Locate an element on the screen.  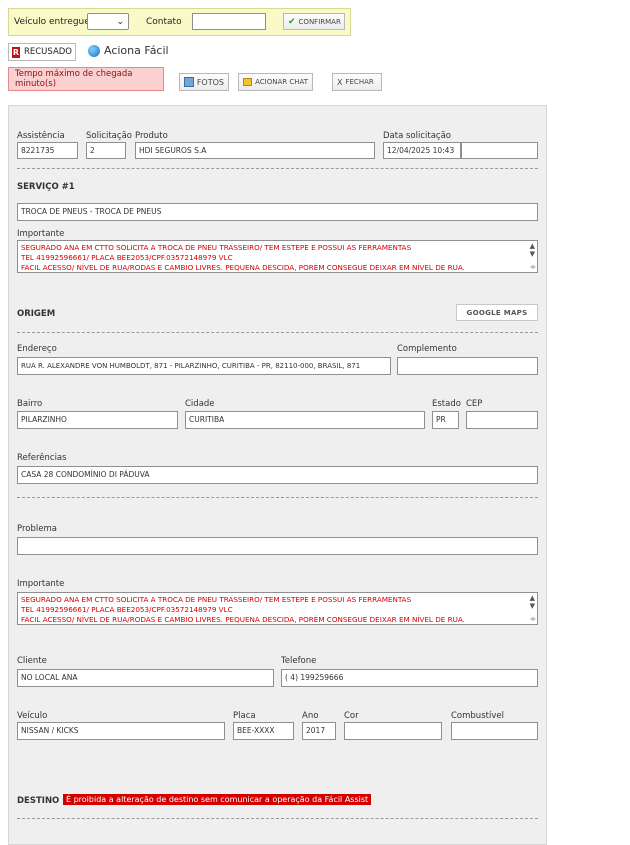
bairro-label: Bairro is located at coordinates (30, 404).